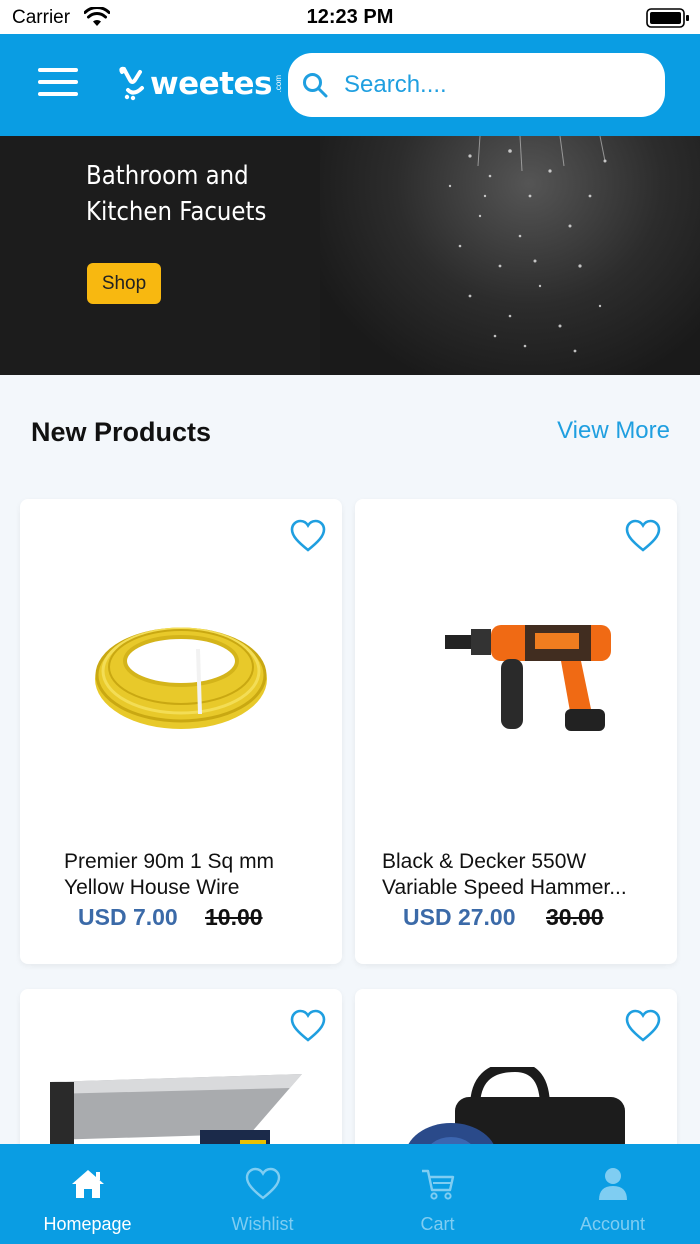 The image size is (700, 1244). I want to click on product-image-hammer-drill, so click(528, 678).